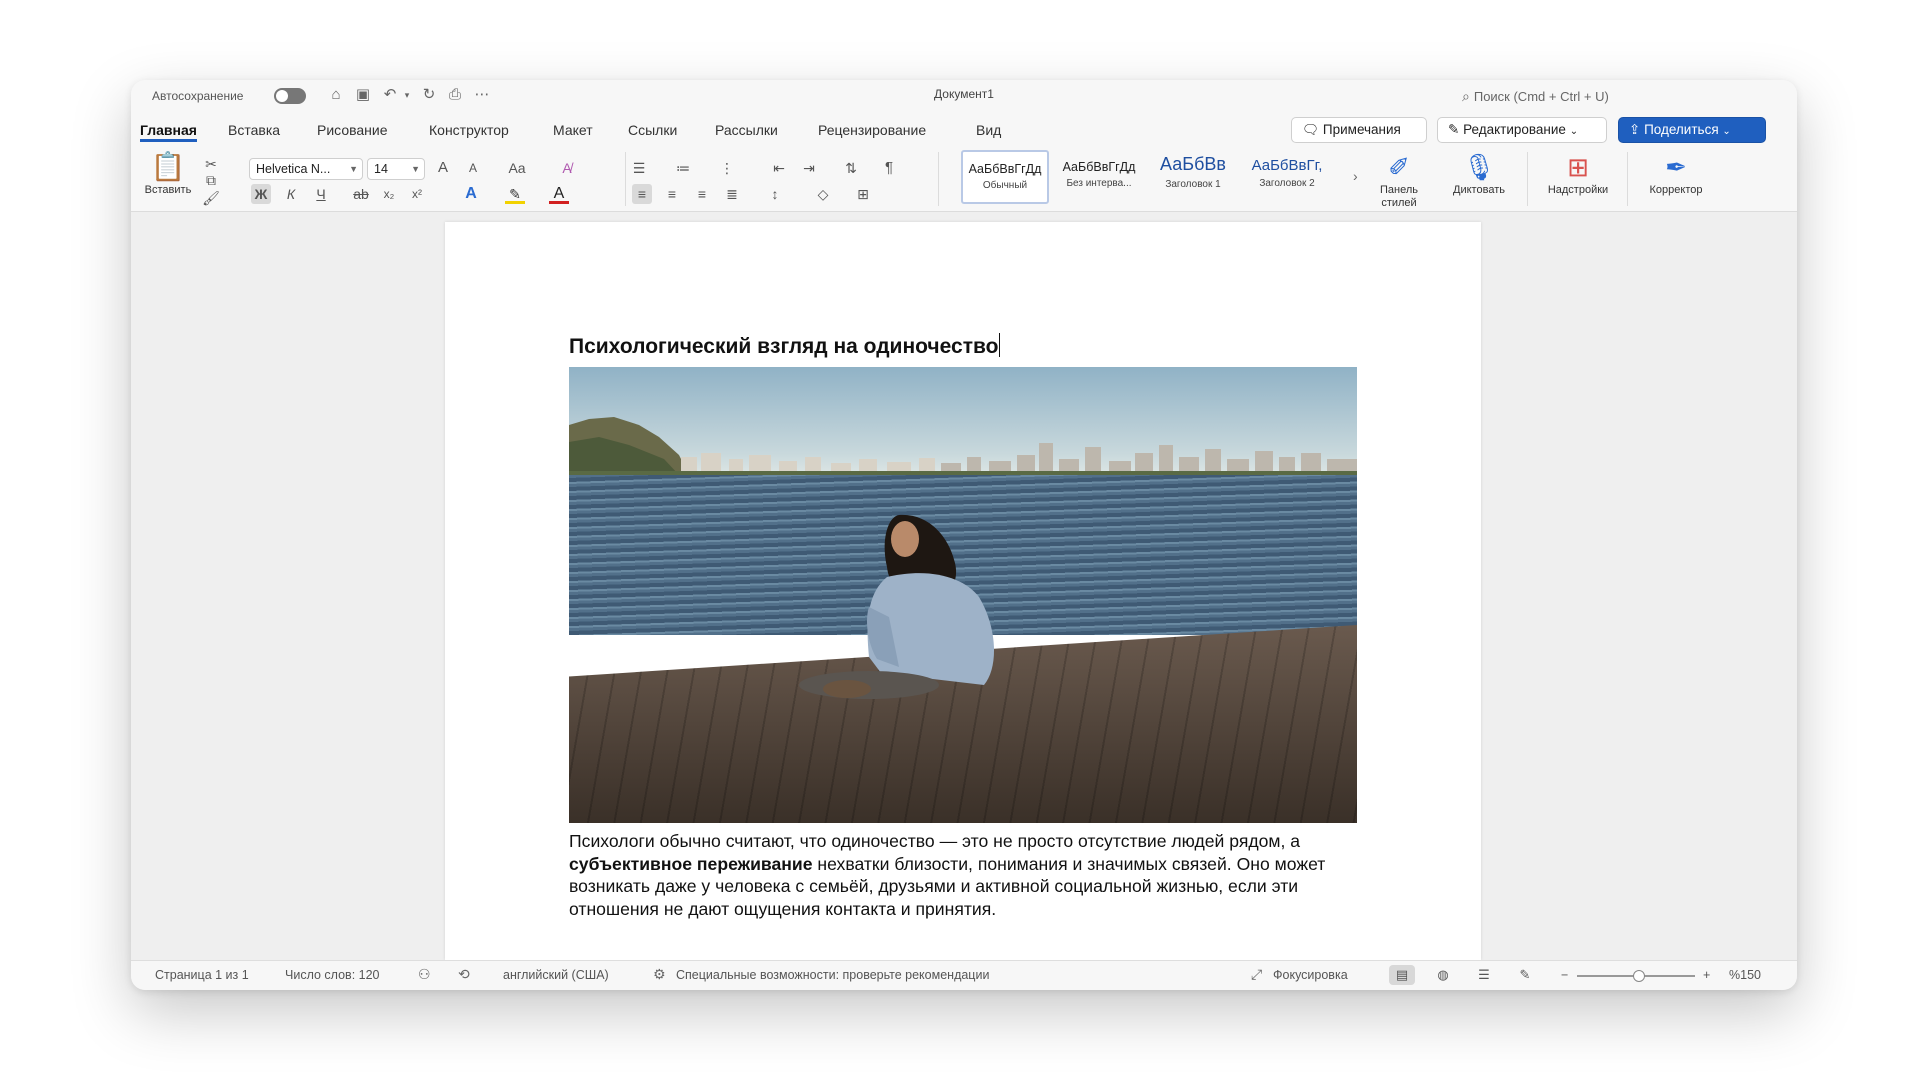 The height and width of the screenshot is (1080, 1920). I want to click on superscript-button: x², so click(417, 194).